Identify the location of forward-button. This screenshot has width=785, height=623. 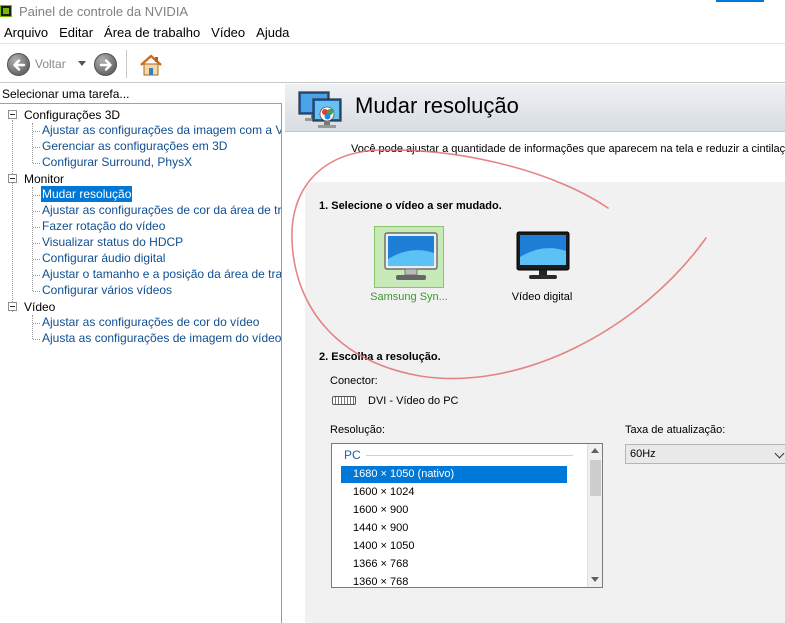
(105, 64).